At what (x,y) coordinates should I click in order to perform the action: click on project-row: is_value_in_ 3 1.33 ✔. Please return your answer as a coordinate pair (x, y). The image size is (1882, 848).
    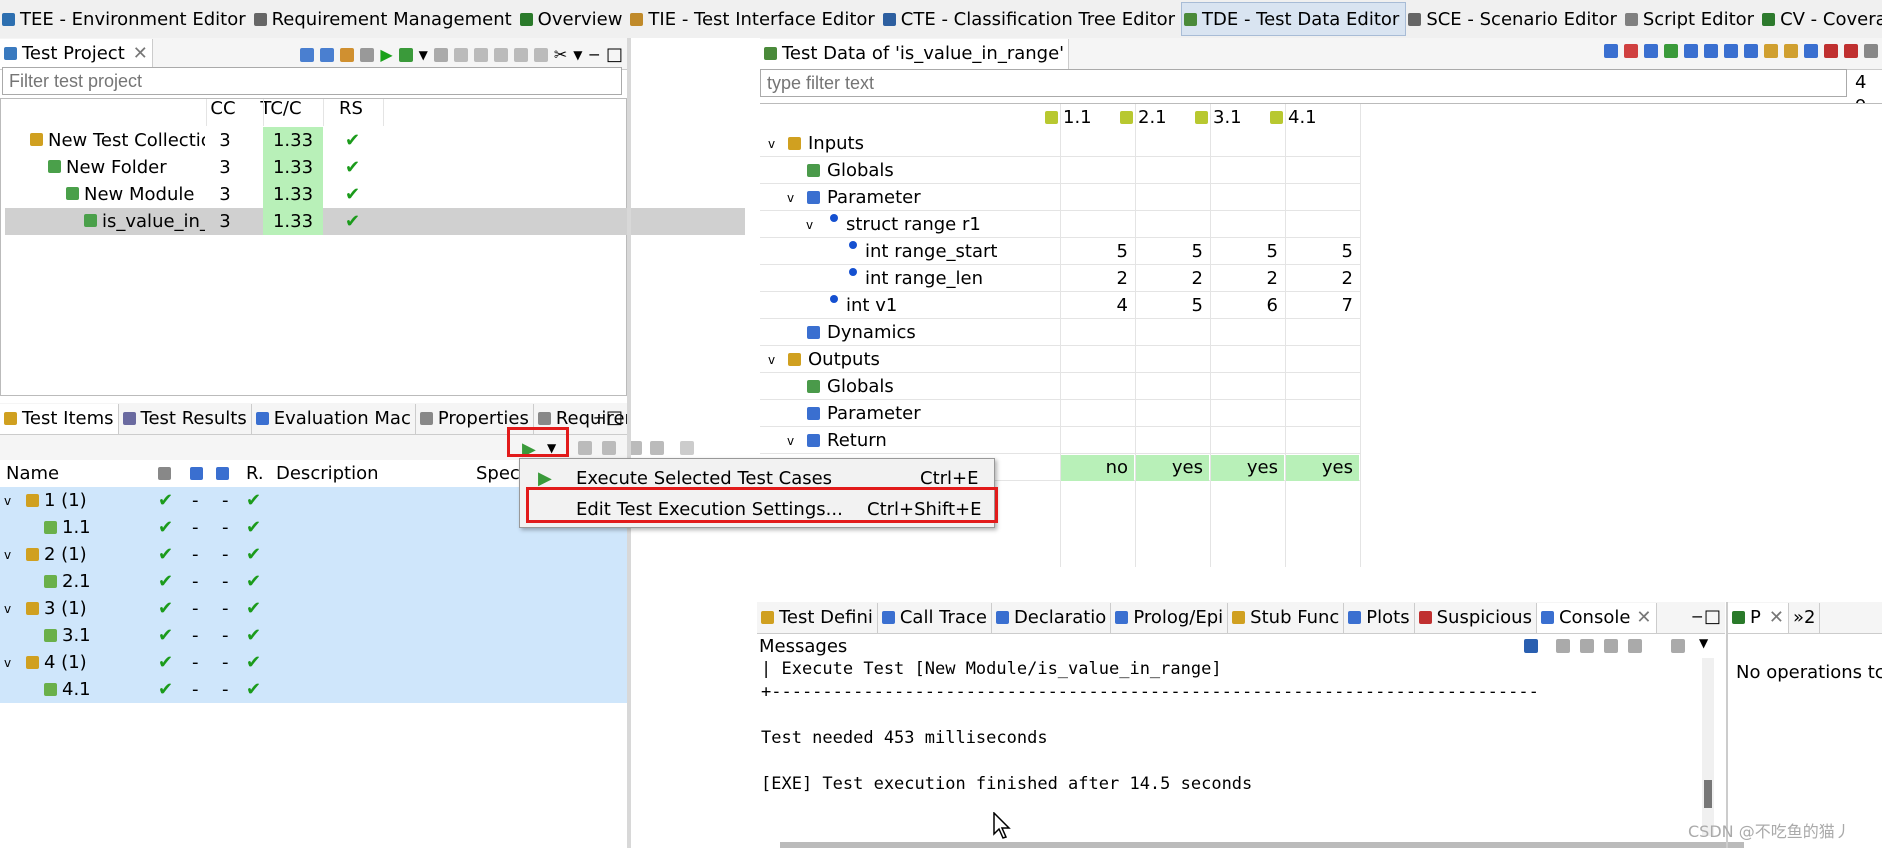
    Looking at the image, I should click on (375, 221).